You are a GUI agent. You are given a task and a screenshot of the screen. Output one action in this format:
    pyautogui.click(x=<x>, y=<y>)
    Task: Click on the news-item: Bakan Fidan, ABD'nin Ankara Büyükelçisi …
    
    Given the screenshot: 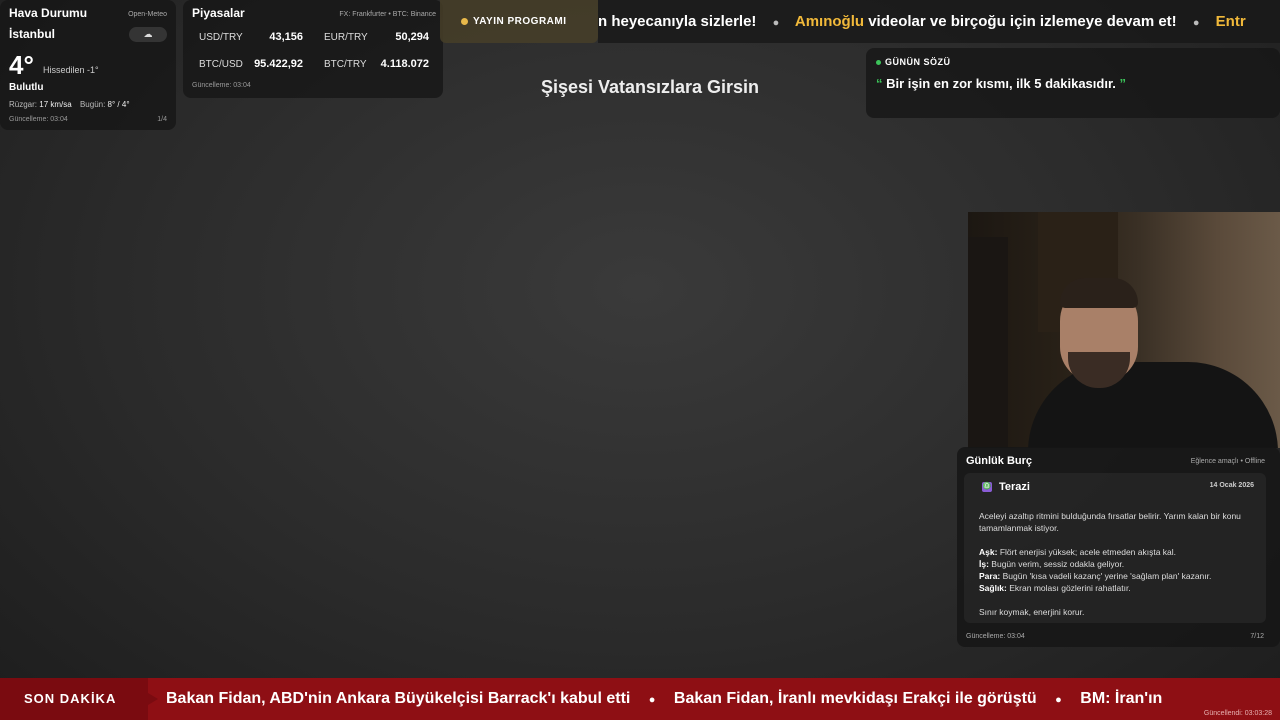 What is the action you would take?
    pyautogui.click(x=398, y=698)
    